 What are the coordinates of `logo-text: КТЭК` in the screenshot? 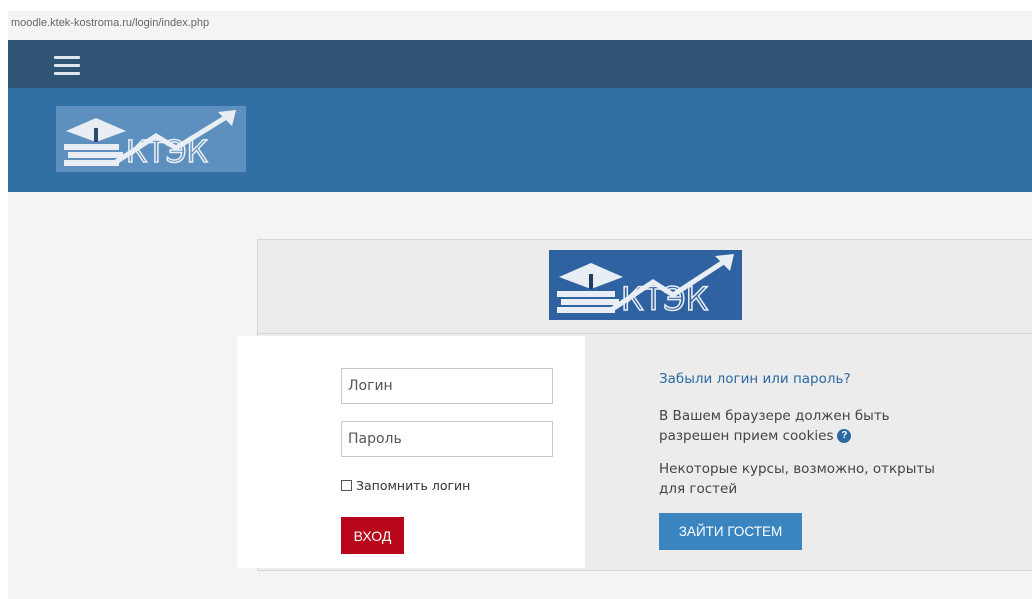 It's located at (167, 152).